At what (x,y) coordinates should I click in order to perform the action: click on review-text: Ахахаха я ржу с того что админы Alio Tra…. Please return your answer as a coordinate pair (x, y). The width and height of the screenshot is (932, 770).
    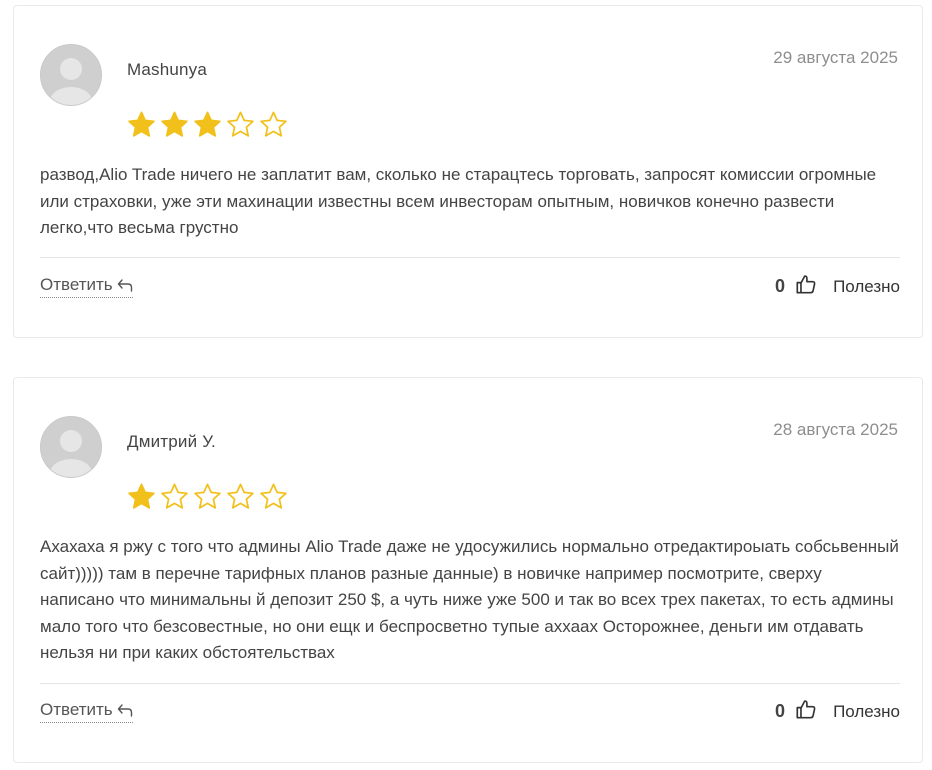
    Looking at the image, I should click on (469, 599).